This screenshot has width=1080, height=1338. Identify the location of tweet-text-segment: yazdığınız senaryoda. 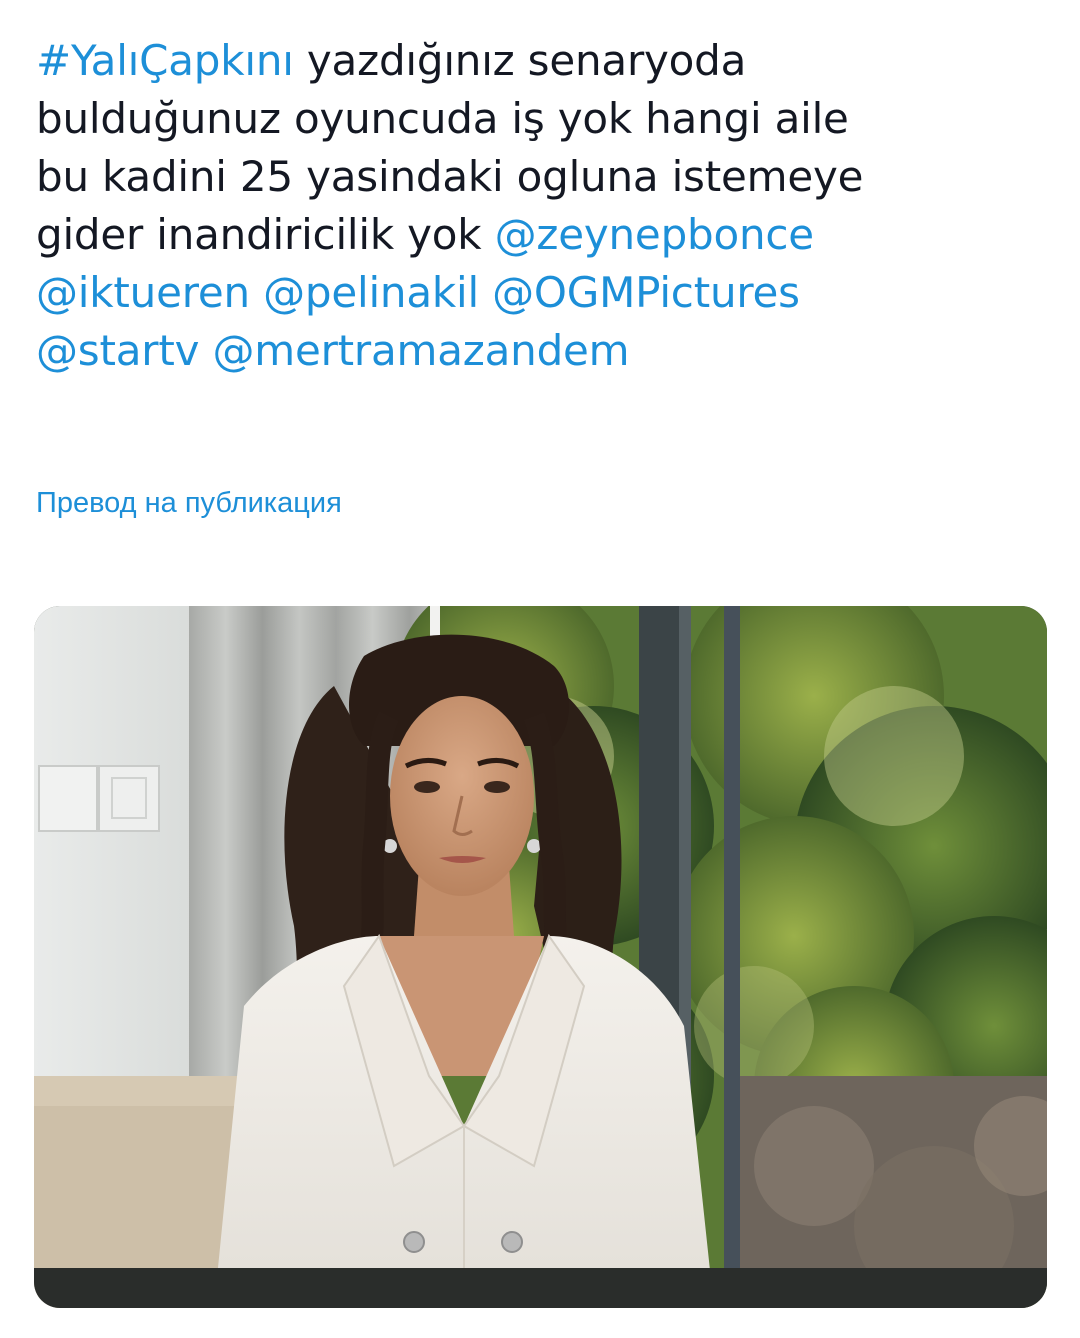
(520, 60).